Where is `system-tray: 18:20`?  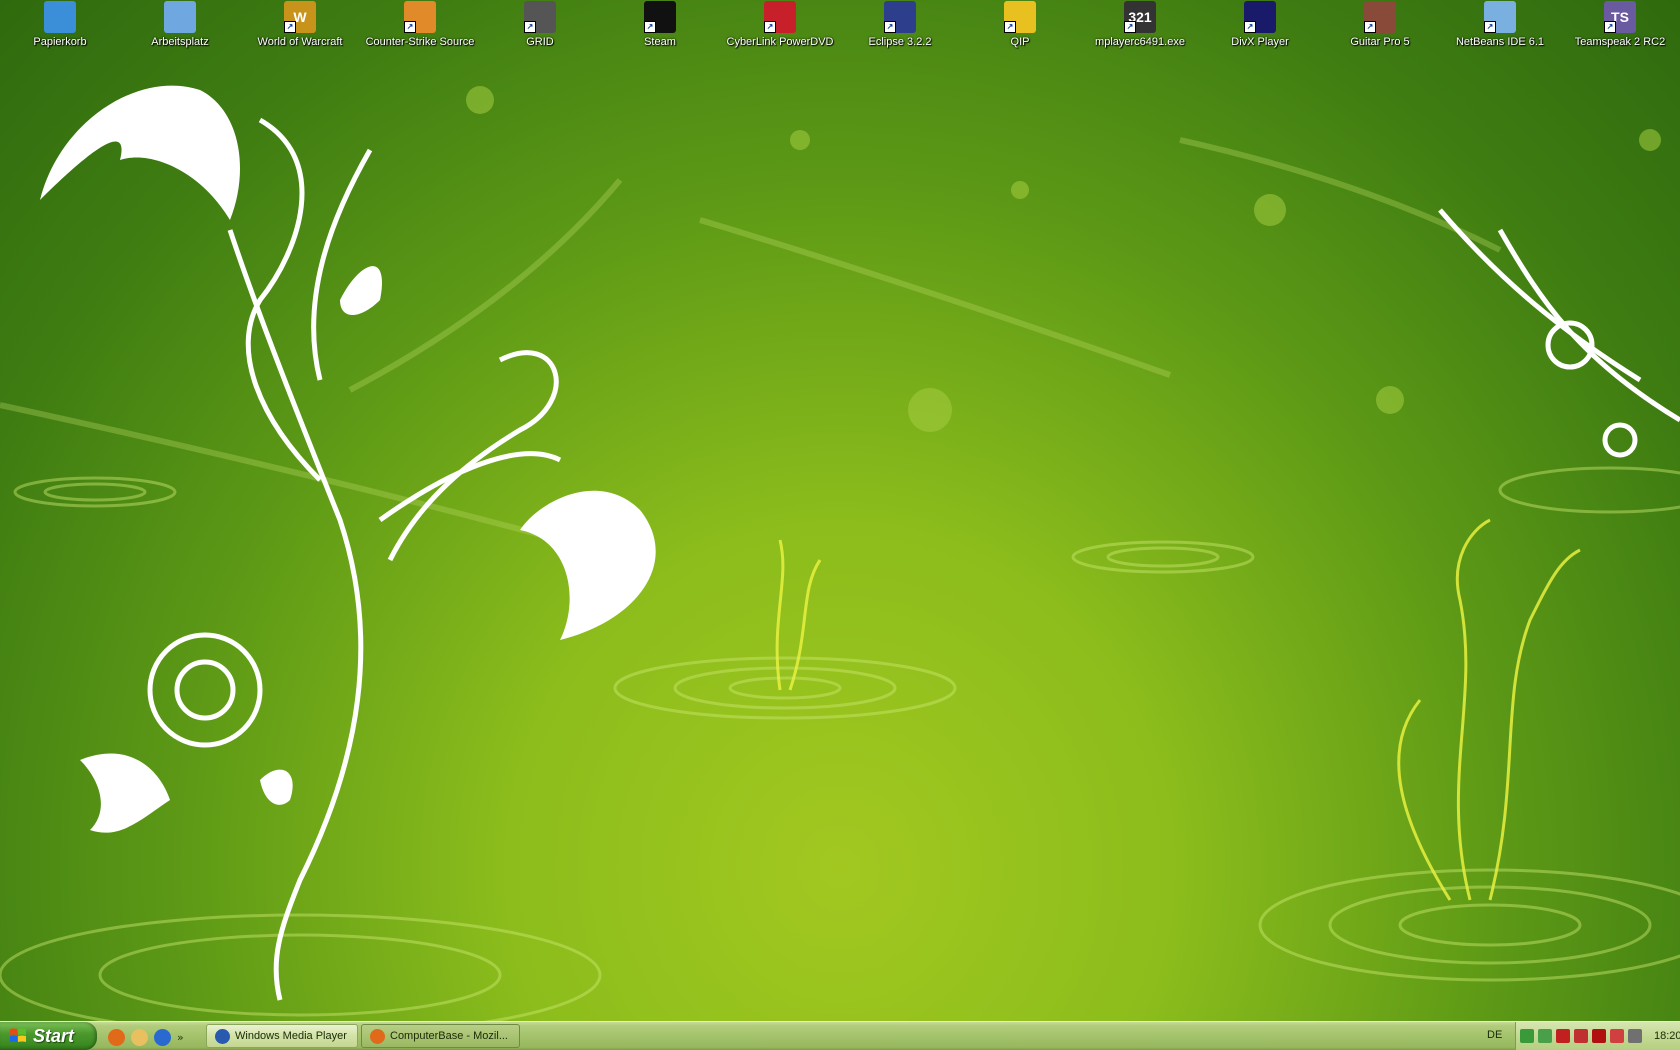
system-tray: 18:20 is located at coordinates (1597, 1036).